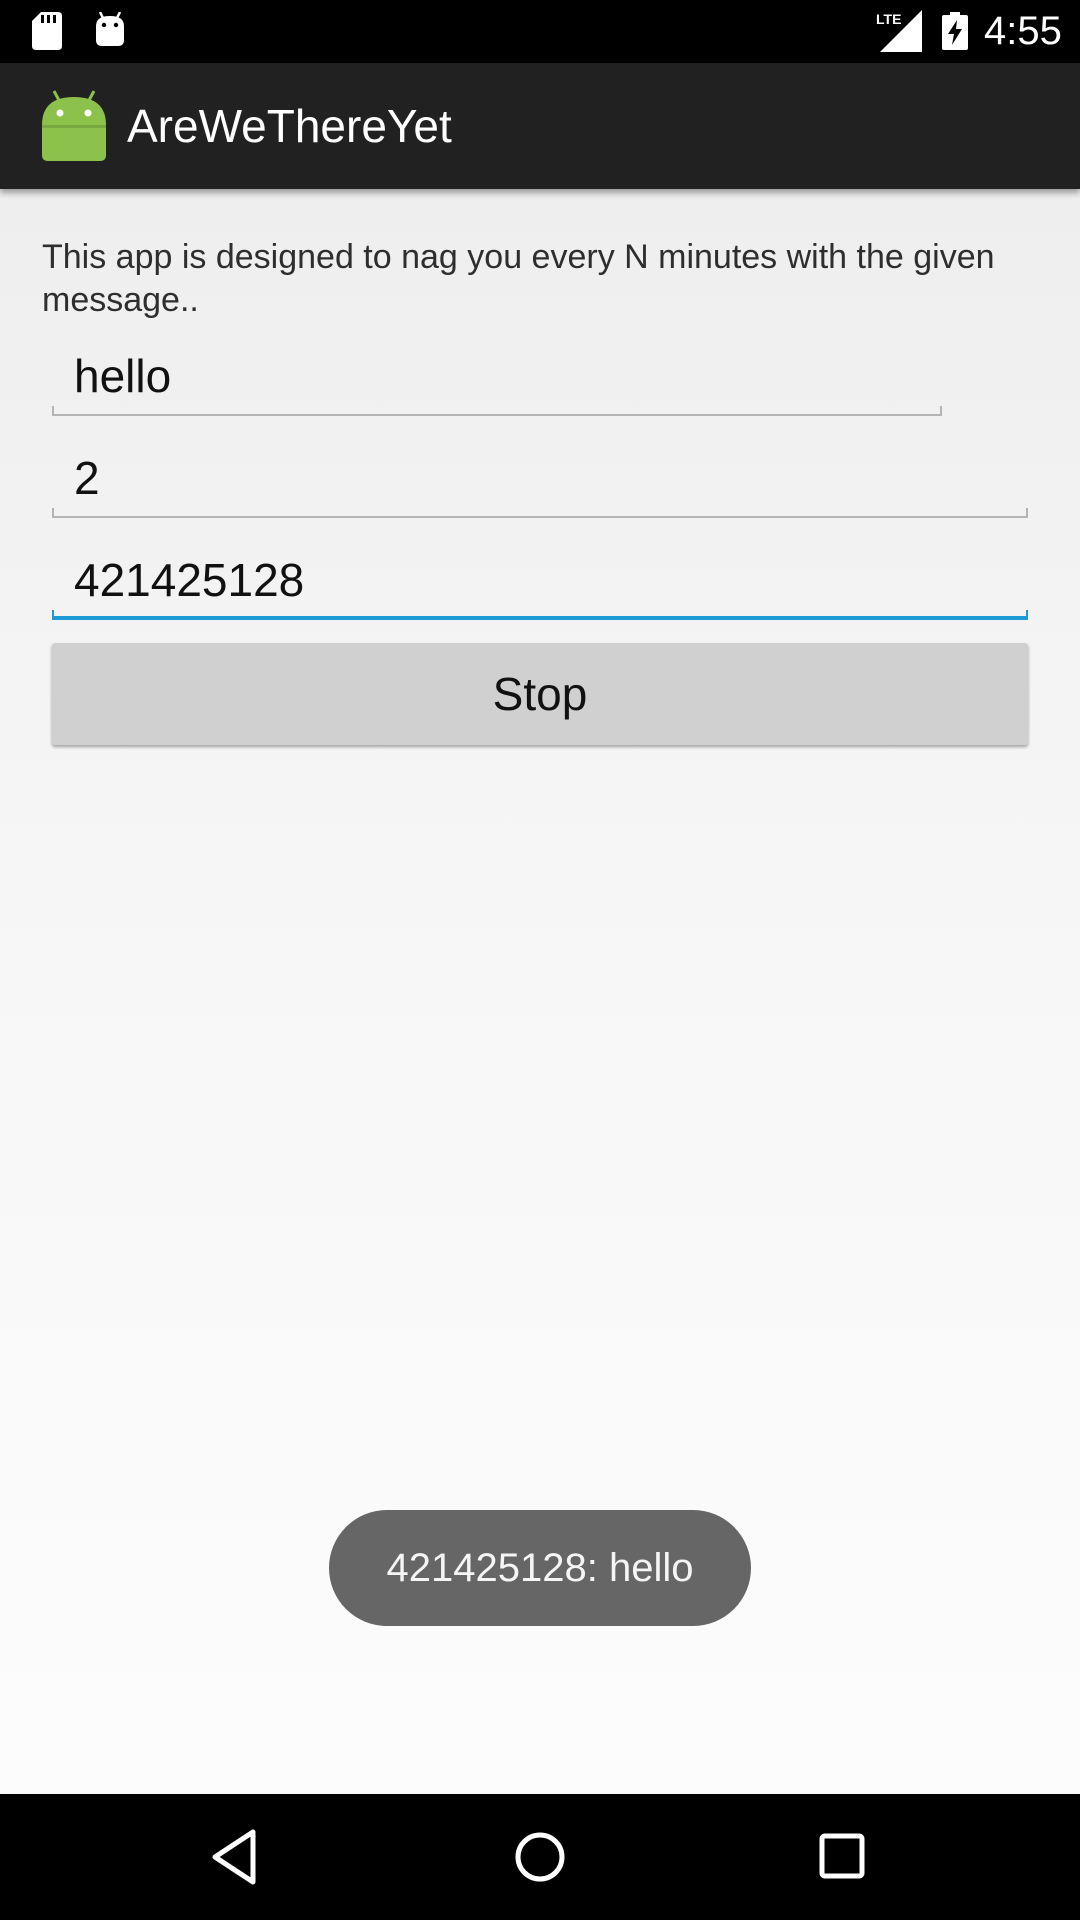 The width and height of the screenshot is (1080, 1920). I want to click on android-debug-icon, so click(110, 29).